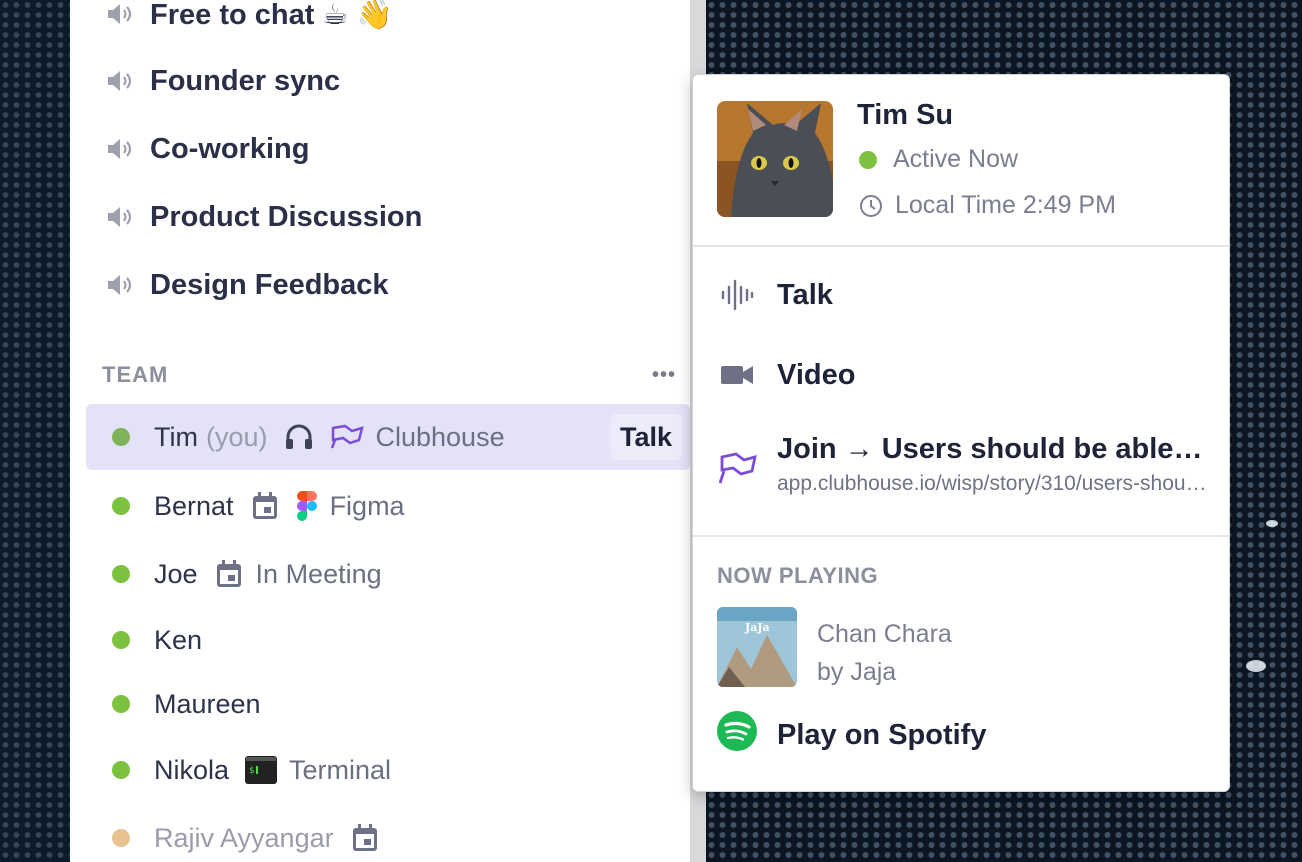 This screenshot has width=1302, height=862. What do you see at coordinates (245, 80) in the screenshot?
I see `channel-label: Founder sync` at bounding box center [245, 80].